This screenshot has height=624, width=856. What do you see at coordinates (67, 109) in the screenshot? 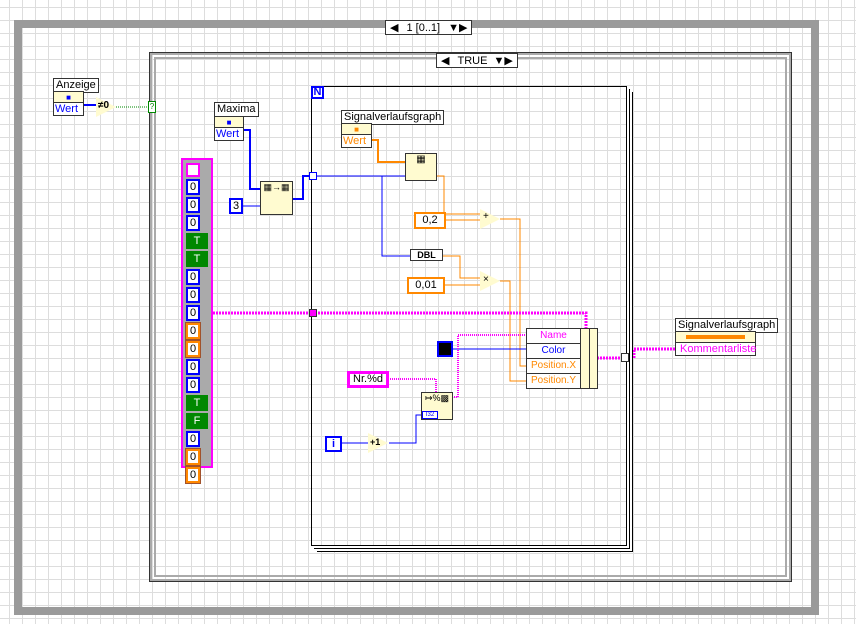
I see `anzeige-prop: Wert` at bounding box center [67, 109].